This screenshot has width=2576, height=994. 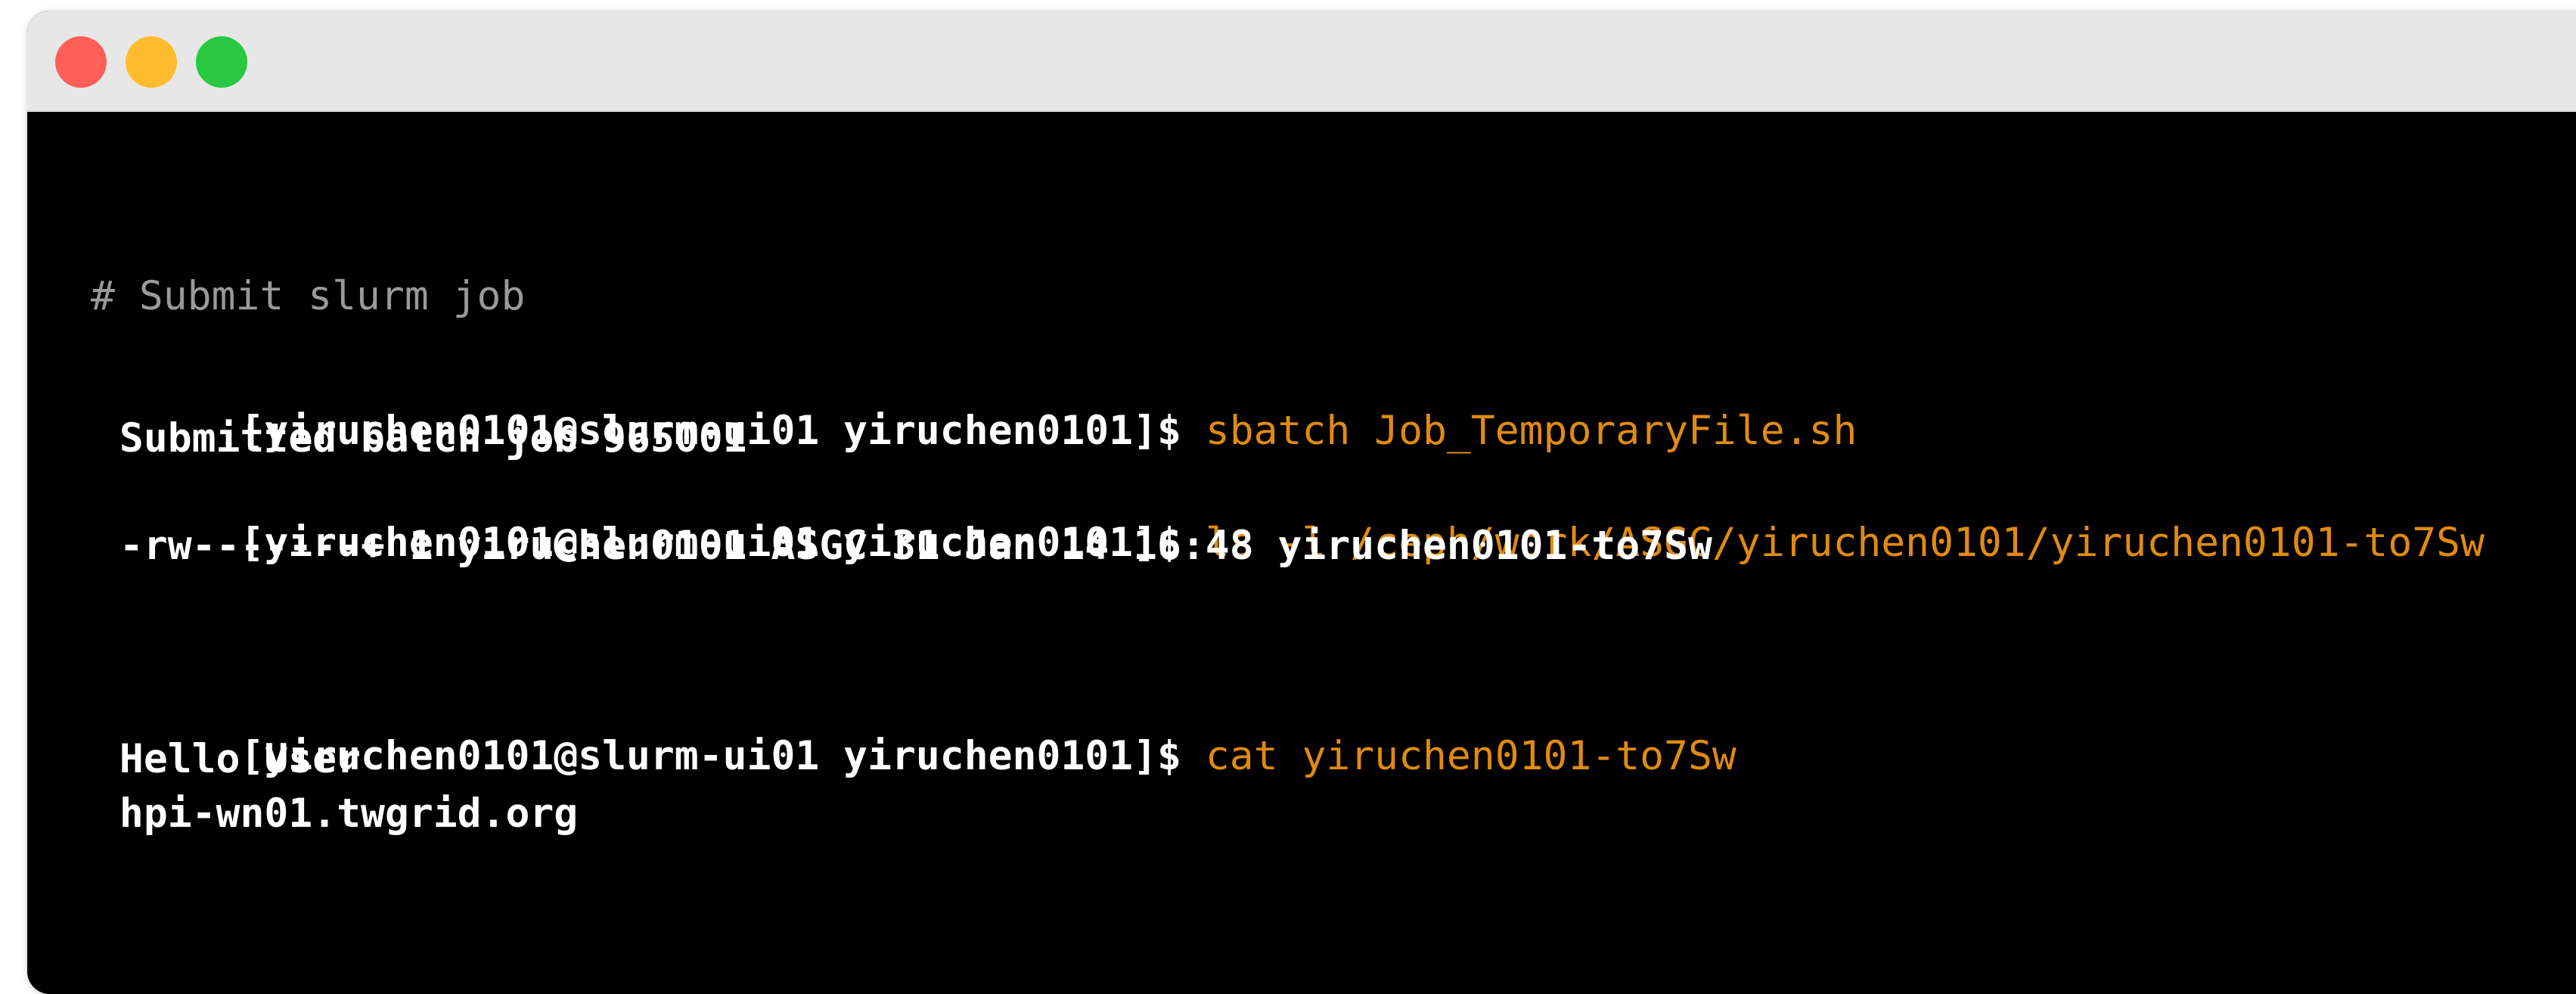 What do you see at coordinates (1470, 756) in the screenshot?
I see `command-text: cat yiruchen0101-to7Sw` at bounding box center [1470, 756].